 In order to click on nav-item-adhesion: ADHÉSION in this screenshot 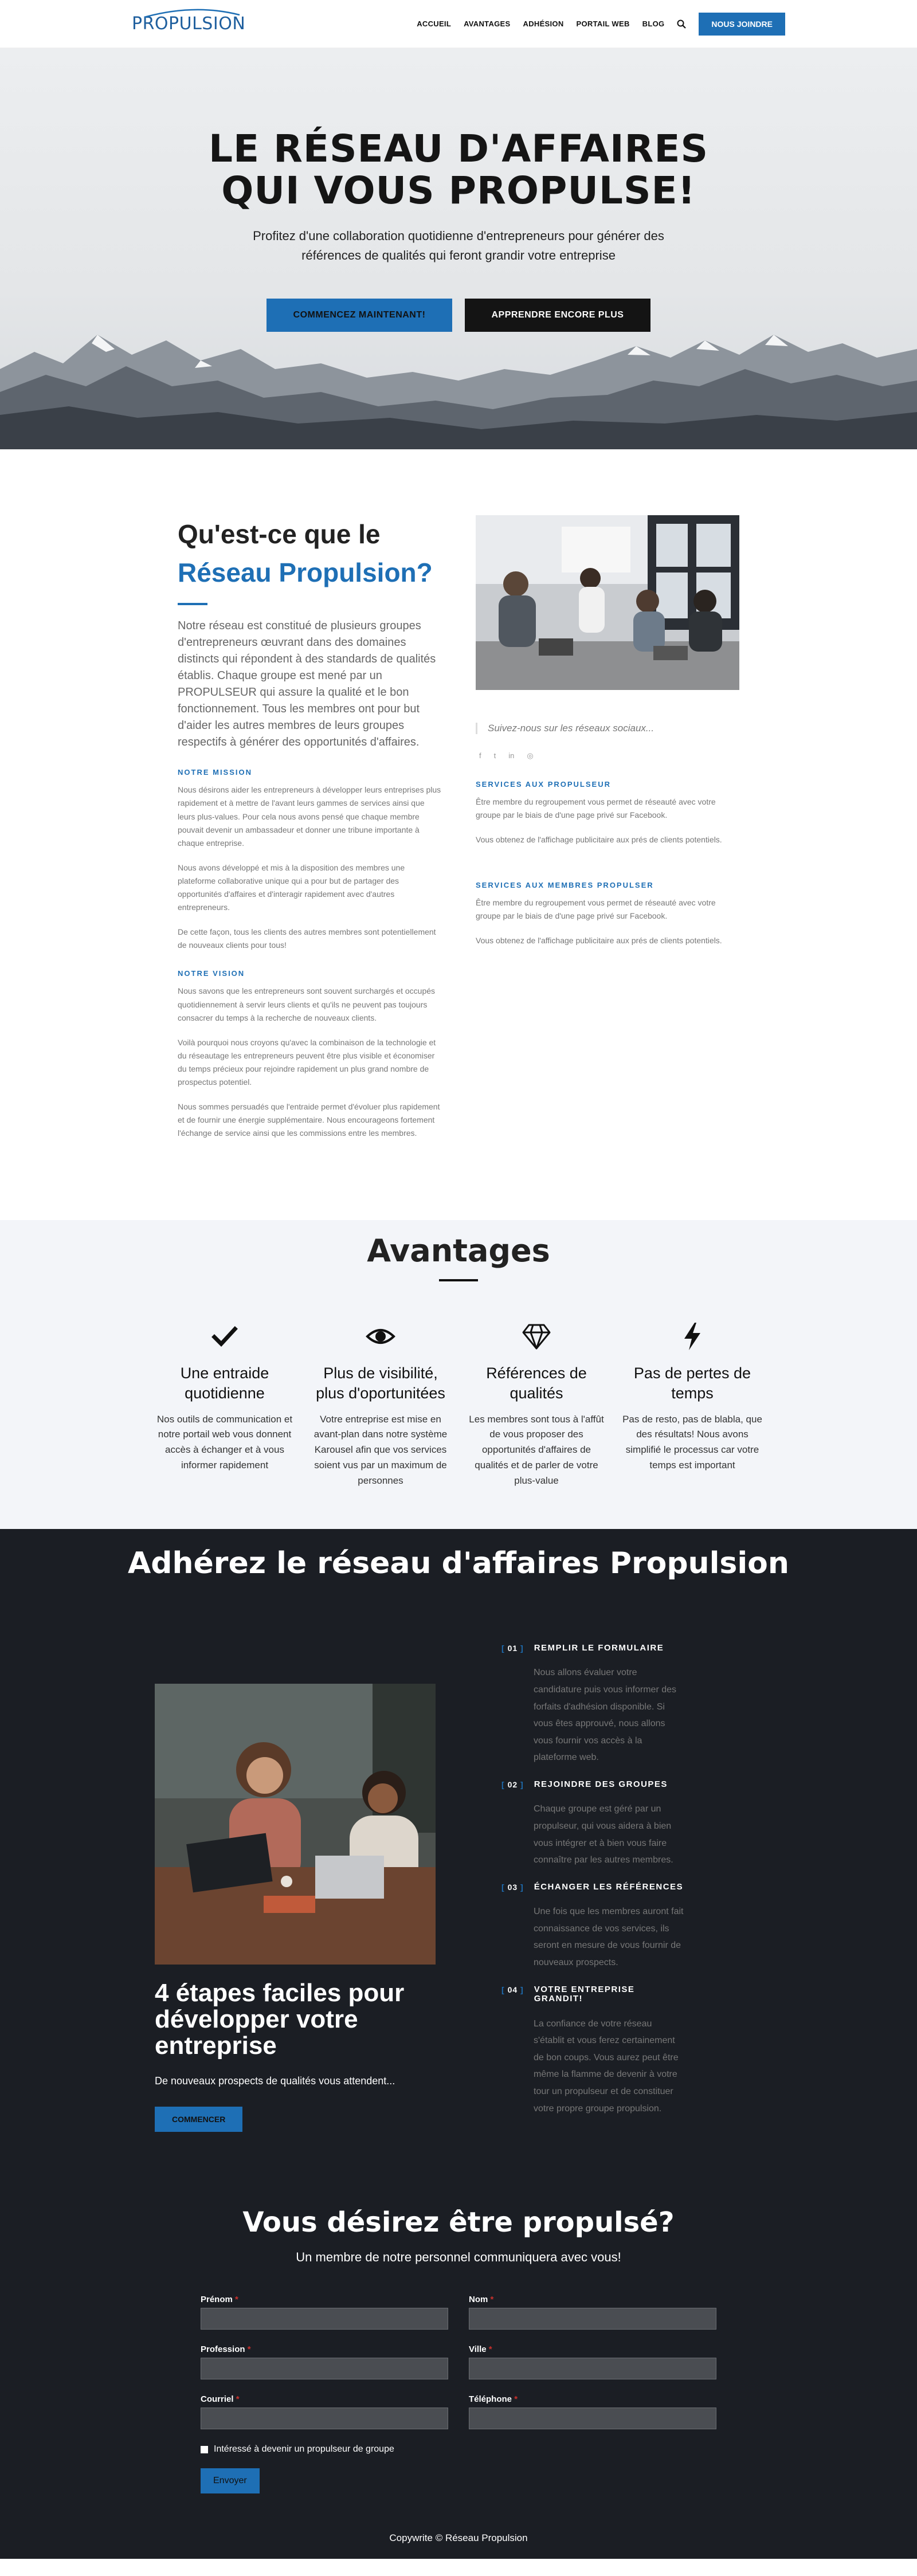, I will do `click(543, 23)`.